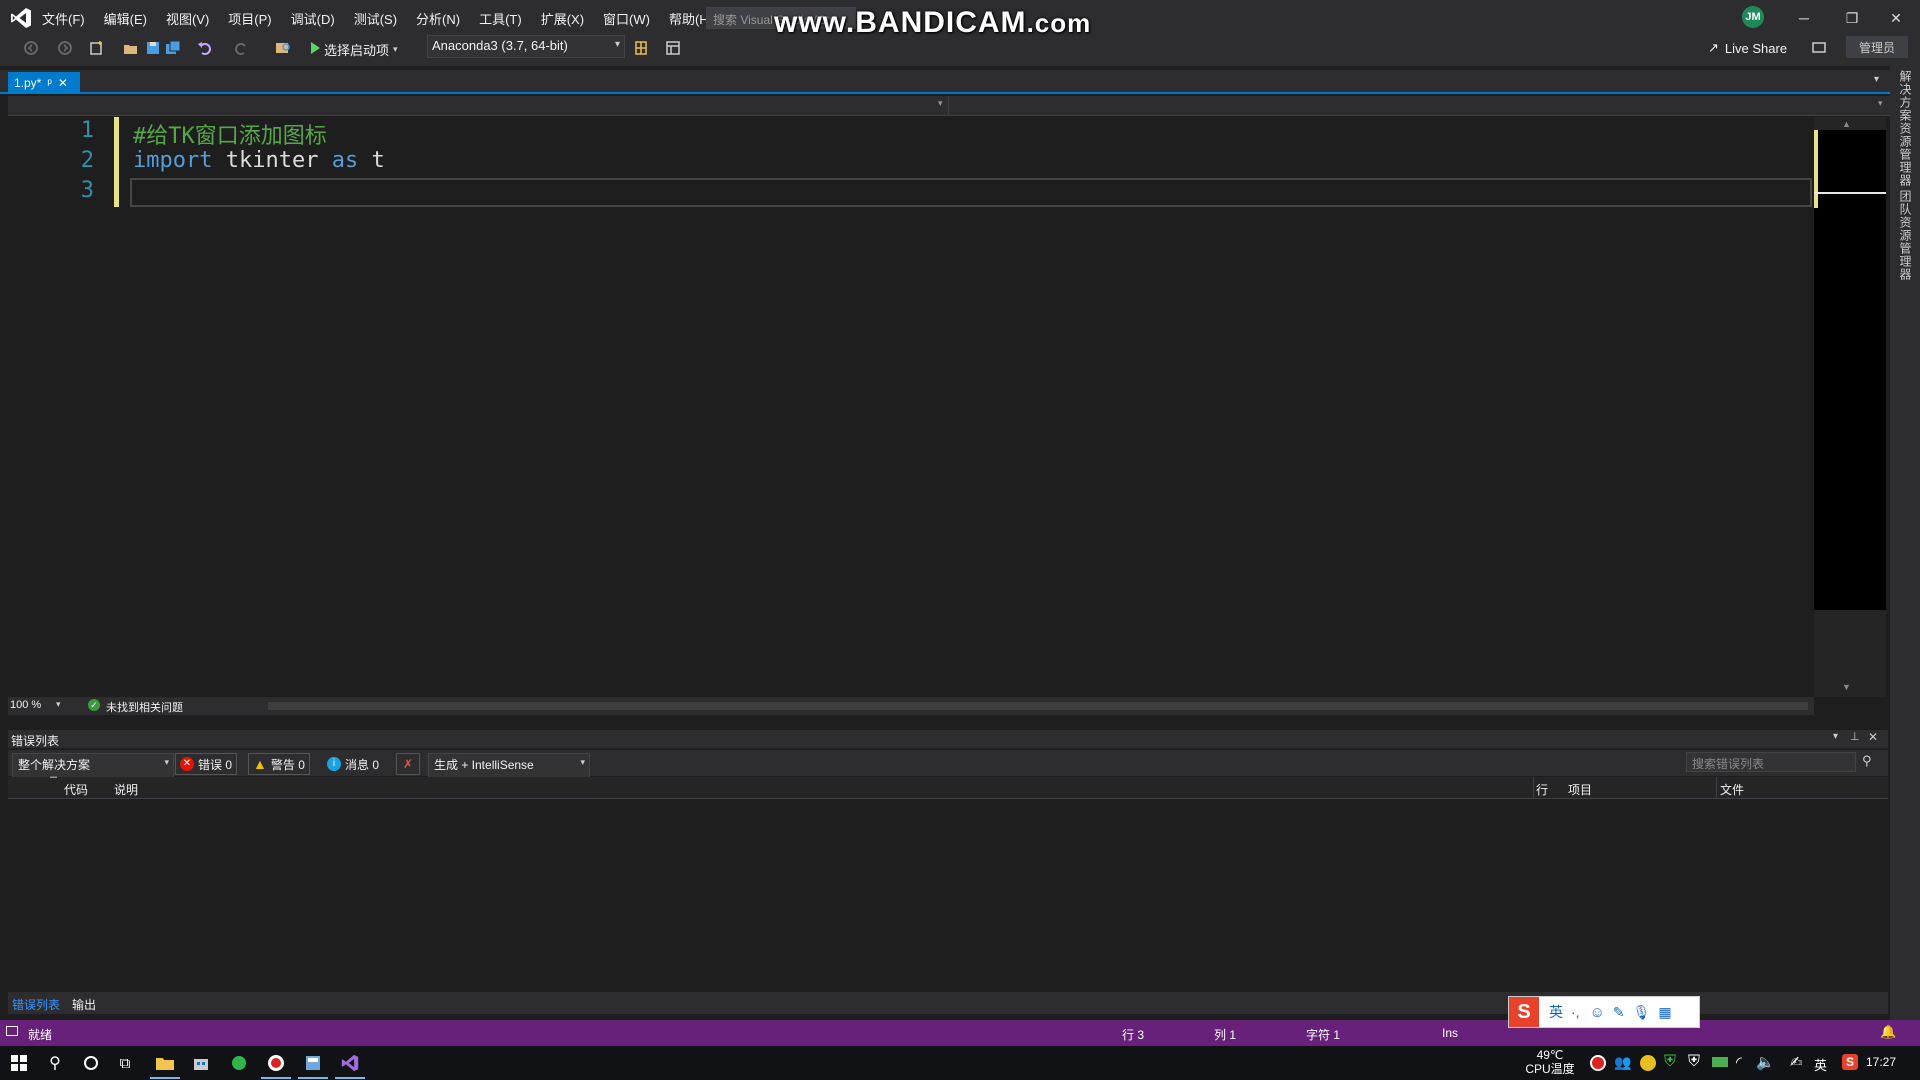 The height and width of the screenshot is (1080, 1920). Describe the element at coordinates (1524, 1012) in the screenshot. I see `sogou-logo-icon: S` at that location.